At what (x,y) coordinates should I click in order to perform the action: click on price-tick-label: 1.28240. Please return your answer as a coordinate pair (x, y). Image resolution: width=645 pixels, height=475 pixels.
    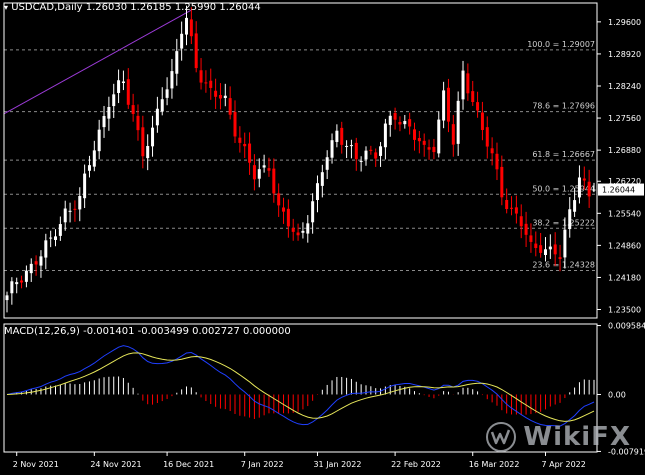
    Looking at the image, I should click on (624, 86).